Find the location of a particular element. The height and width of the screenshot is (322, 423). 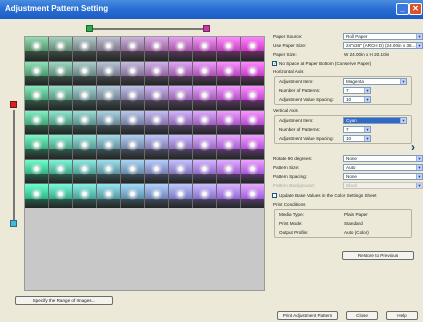

close-window-button: ✕ is located at coordinates (415, 9).